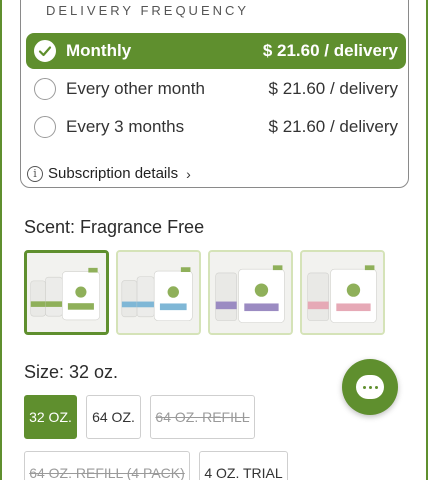 The height and width of the screenshot is (480, 428). What do you see at coordinates (216, 51) in the screenshot?
I see `frequency-option-monthly: Monthly $ 21.60 / delivery` at bounding box center [216, 51].